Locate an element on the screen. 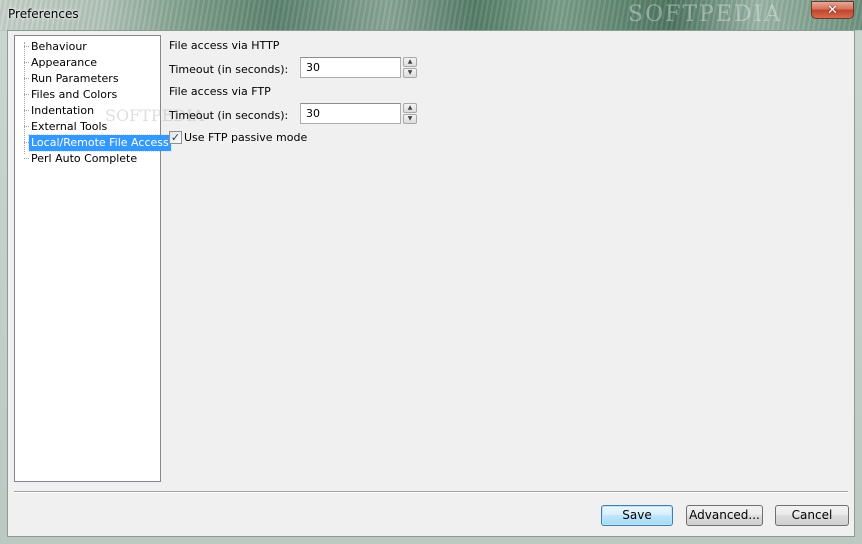 This screenshot has height=544, width=862. ftp-passive-checkbox: ✓ is located at coordinates (175, 137).